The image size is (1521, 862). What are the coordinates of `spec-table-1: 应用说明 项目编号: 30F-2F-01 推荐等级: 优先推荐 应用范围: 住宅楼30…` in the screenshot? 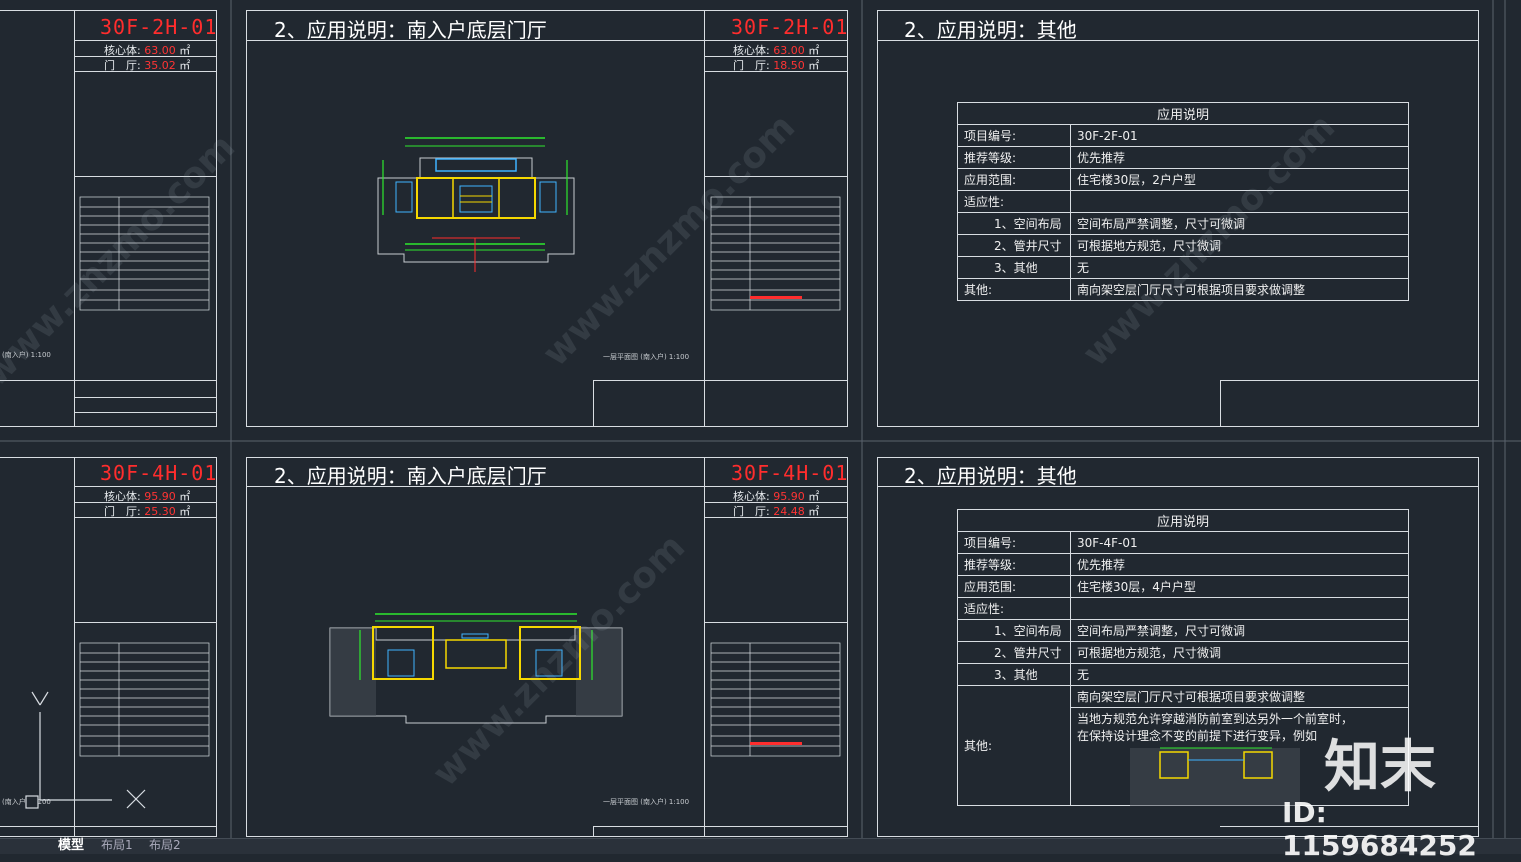 It's located at (1183, 201).